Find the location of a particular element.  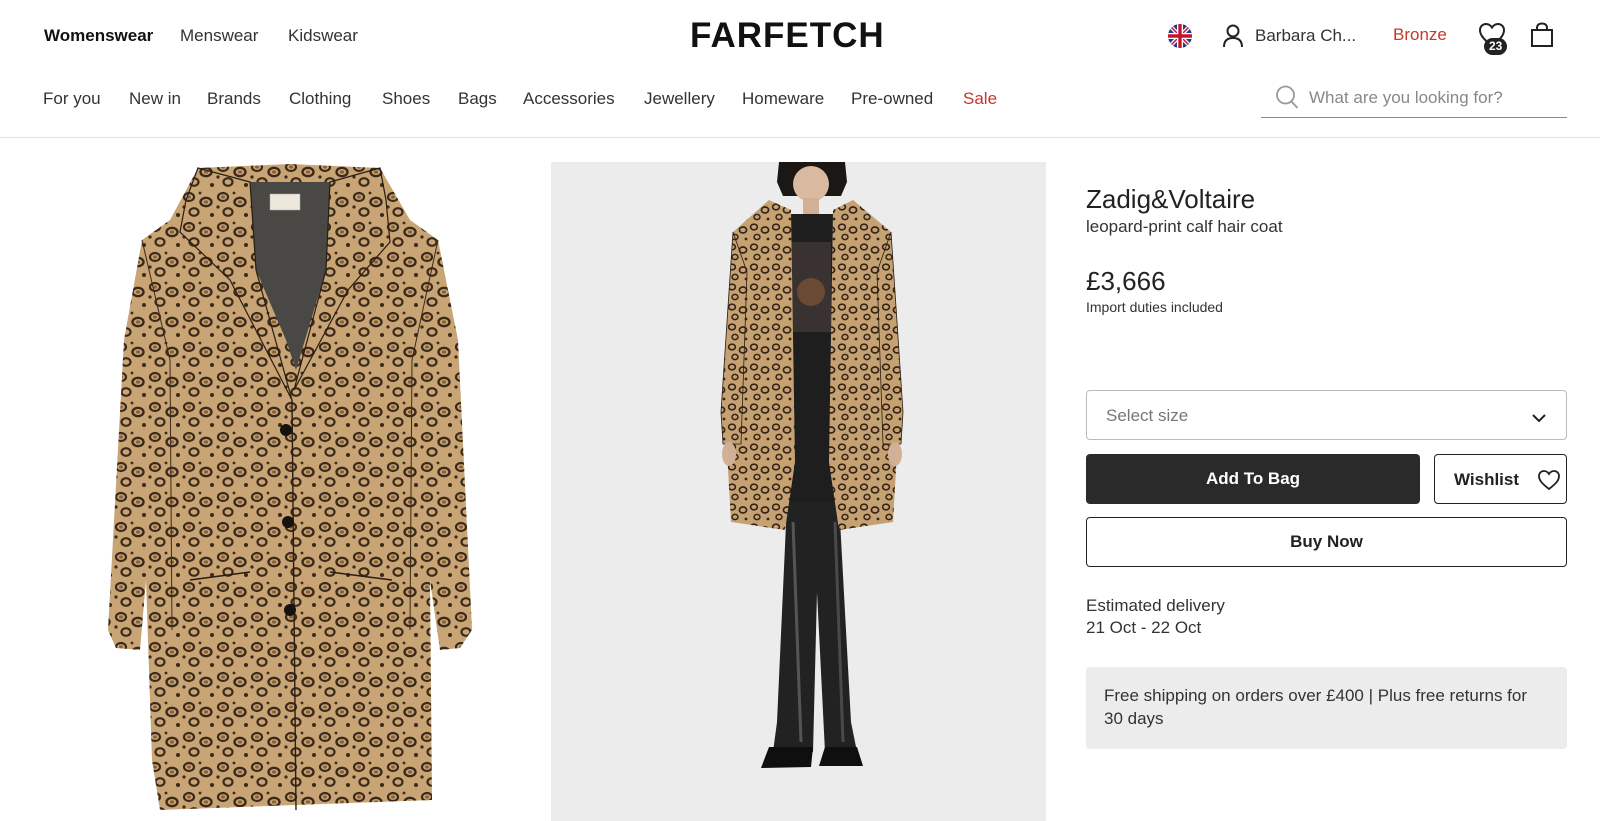

nav-pre-owned: Pre-owned is located at coordinates (892, 99).